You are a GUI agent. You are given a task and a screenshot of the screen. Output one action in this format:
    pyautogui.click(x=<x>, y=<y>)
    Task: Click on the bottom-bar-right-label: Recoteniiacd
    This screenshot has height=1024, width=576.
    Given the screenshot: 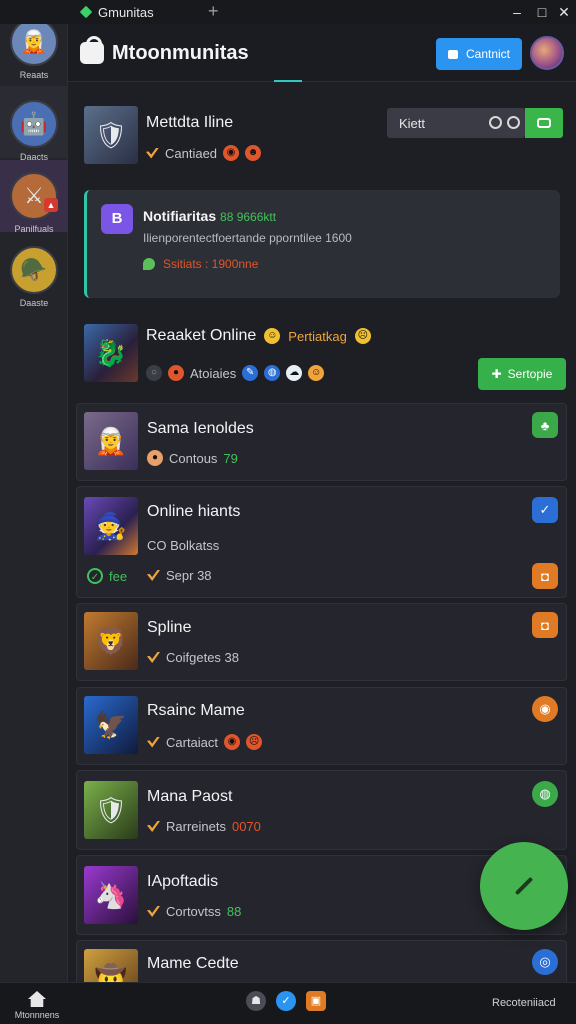 What is the action you would take?
    pyautogui.click(x=524, y=1003)
    